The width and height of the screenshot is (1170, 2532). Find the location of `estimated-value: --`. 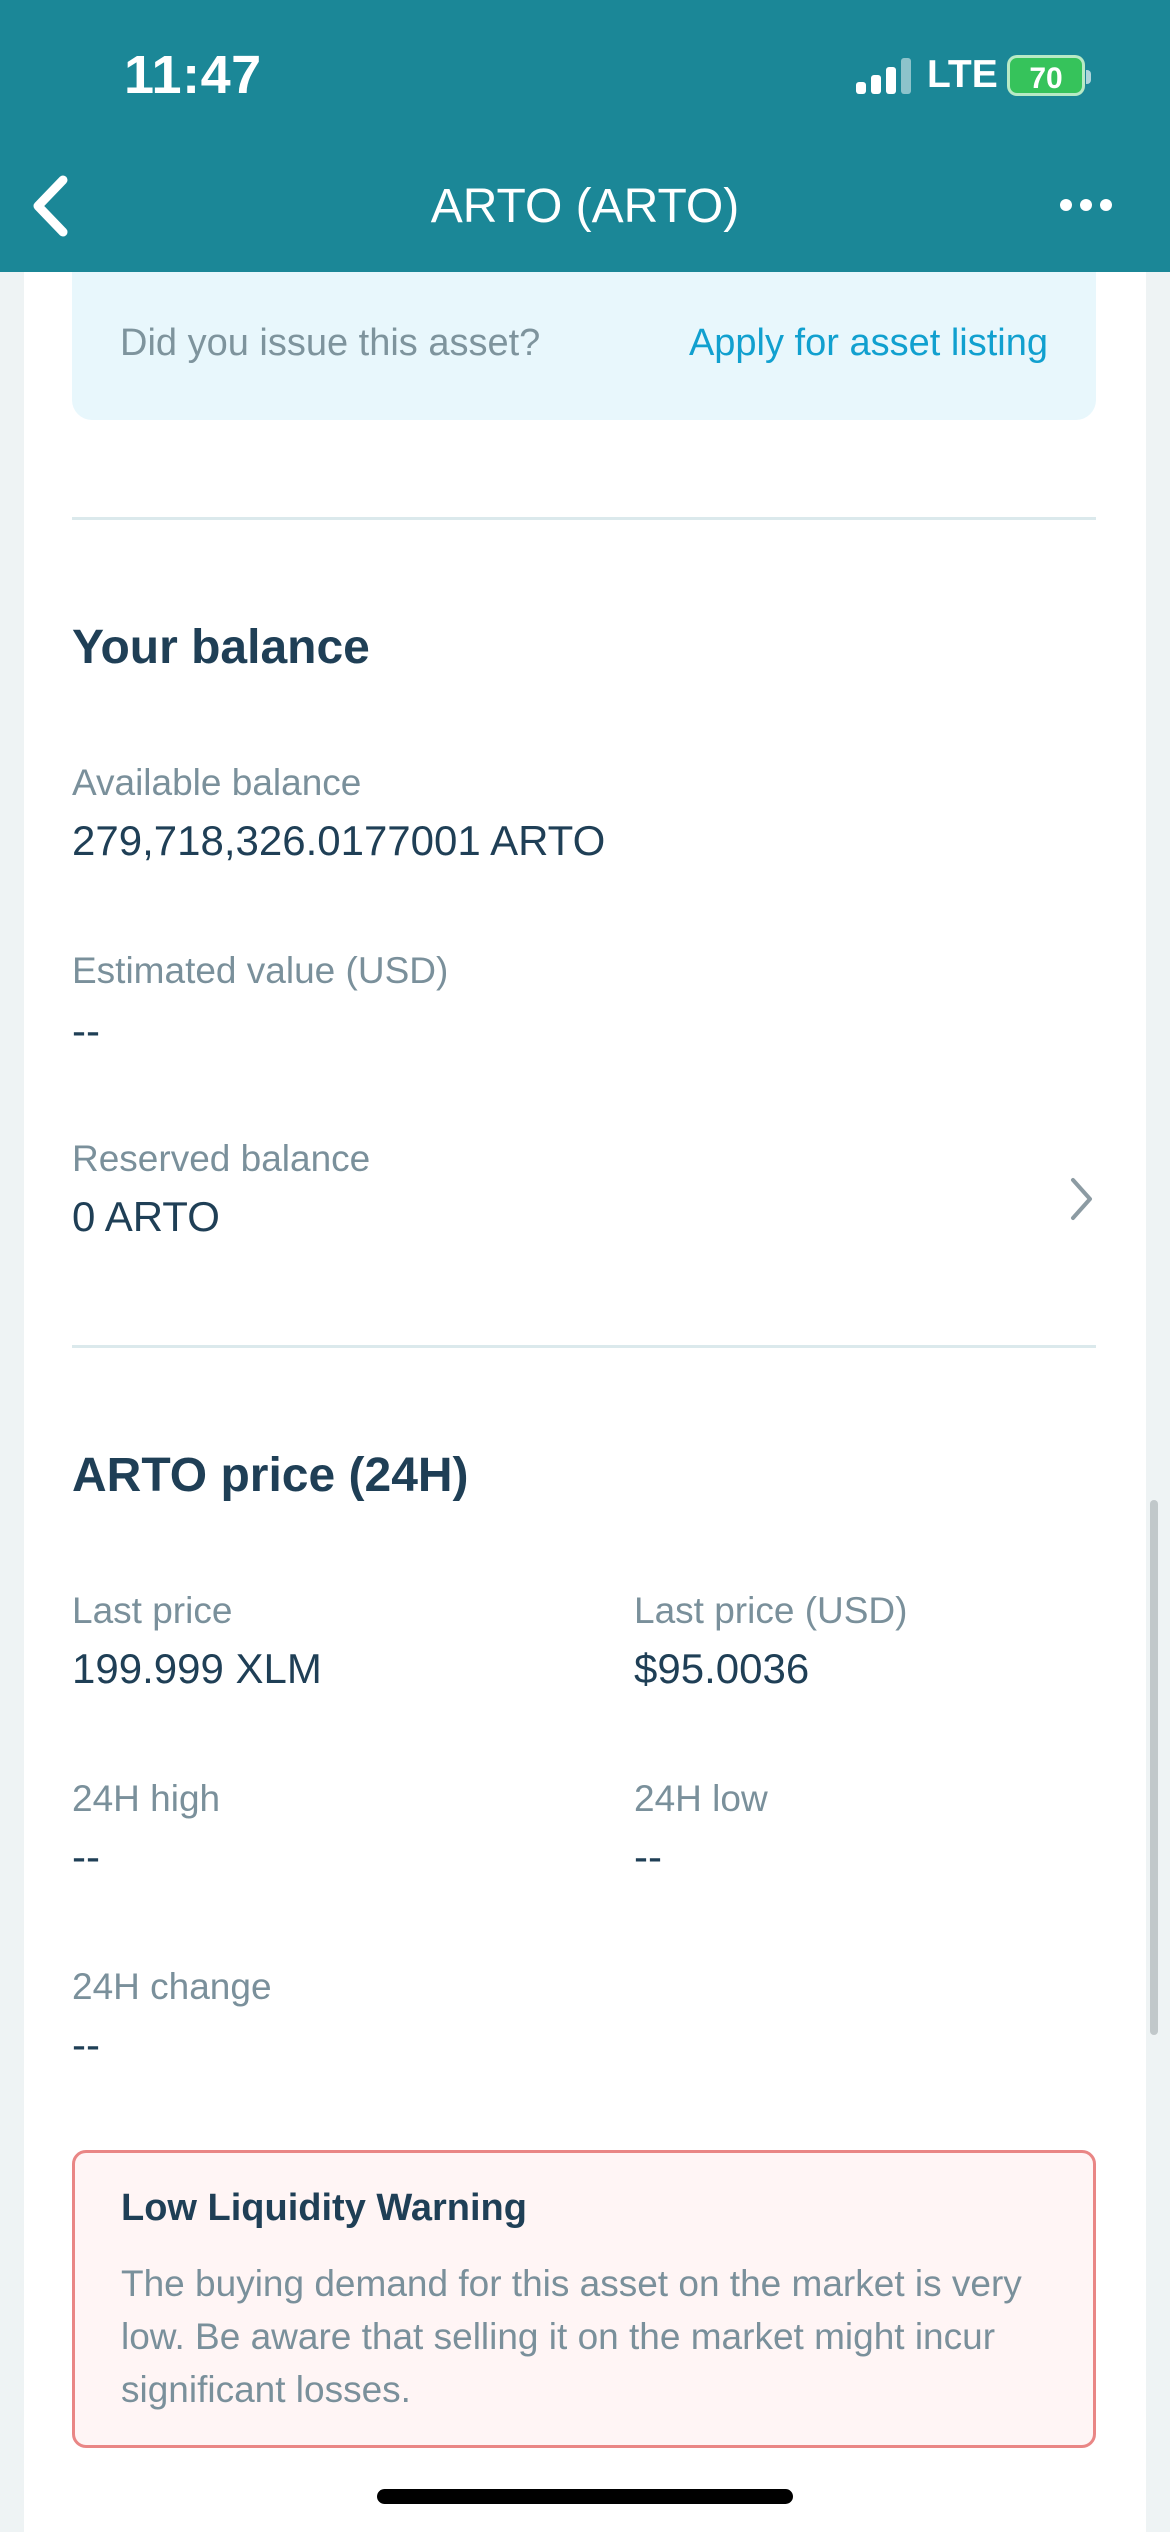

estimated-value: -- is located at coordinates (86, 1030).